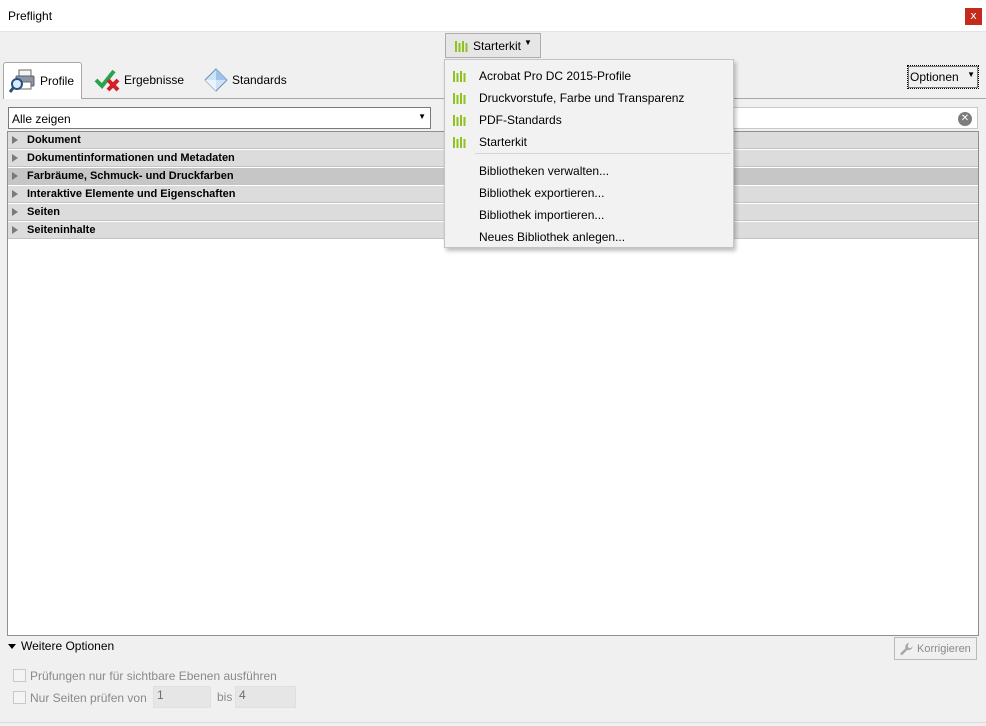 The width and height of the screenshot is (986, 726). Describe the element at coordinates (582, 98) in the screenshot. I see `menu-item-label: Druckvorstufe, Farbe und Transparenz` at that location.